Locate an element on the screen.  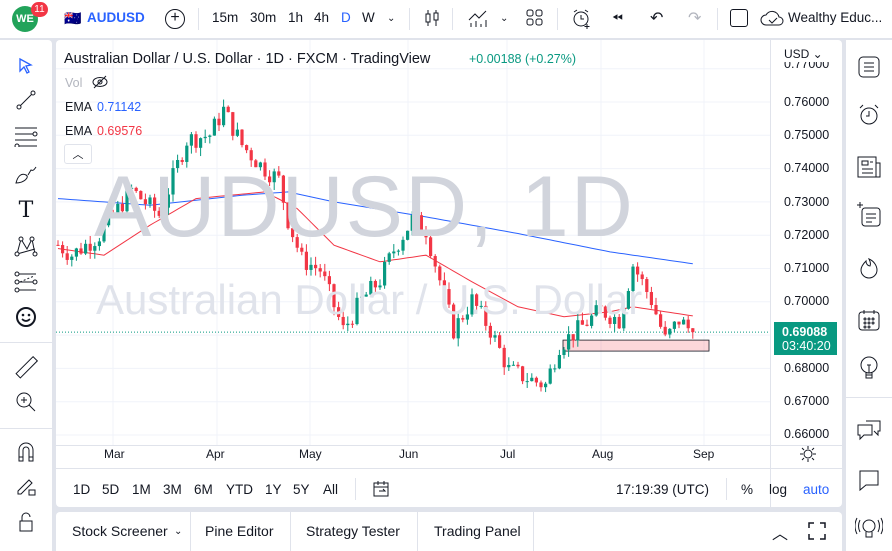
range-all: All is located at coordinates (330, 489).